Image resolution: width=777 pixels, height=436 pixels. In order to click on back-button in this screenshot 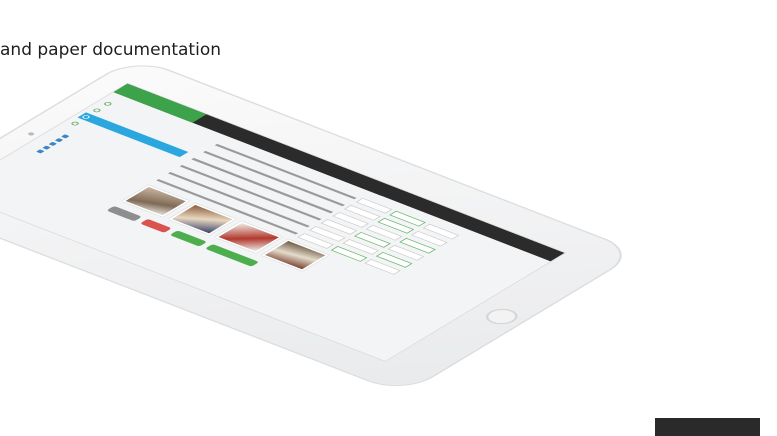, I will do `click(124, 213)`.